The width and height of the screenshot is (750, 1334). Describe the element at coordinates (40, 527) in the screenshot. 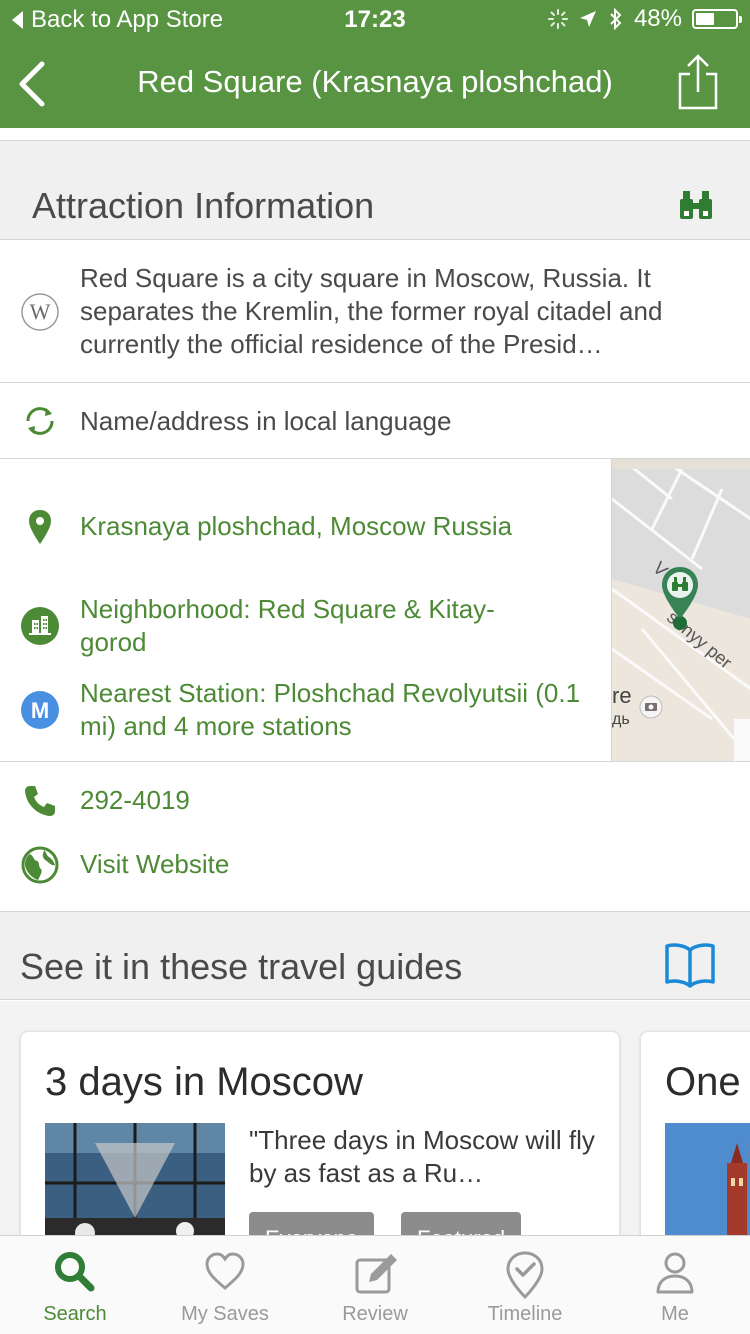

I see `location-pin-icon` at that location.